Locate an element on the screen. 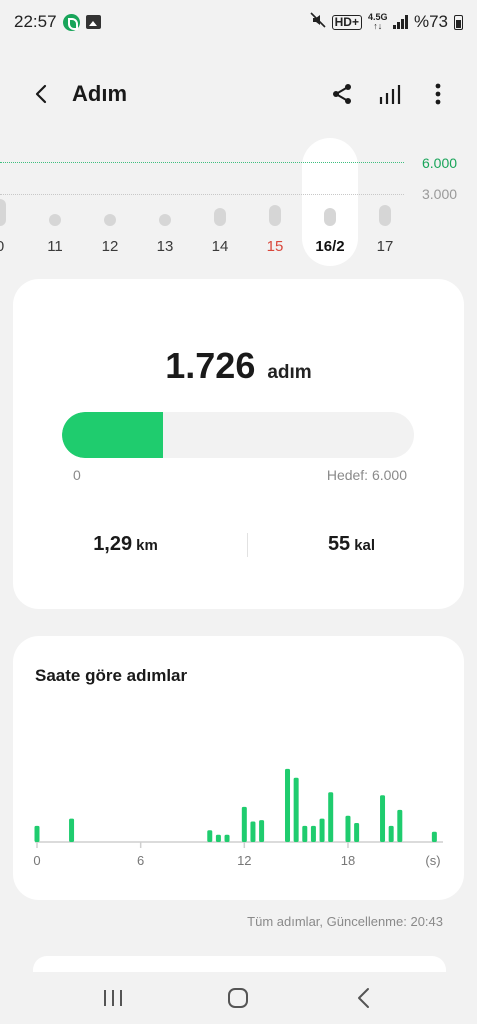 This screenshot has width=477, height=1024. trends-button is located at coordinates (390, 94).